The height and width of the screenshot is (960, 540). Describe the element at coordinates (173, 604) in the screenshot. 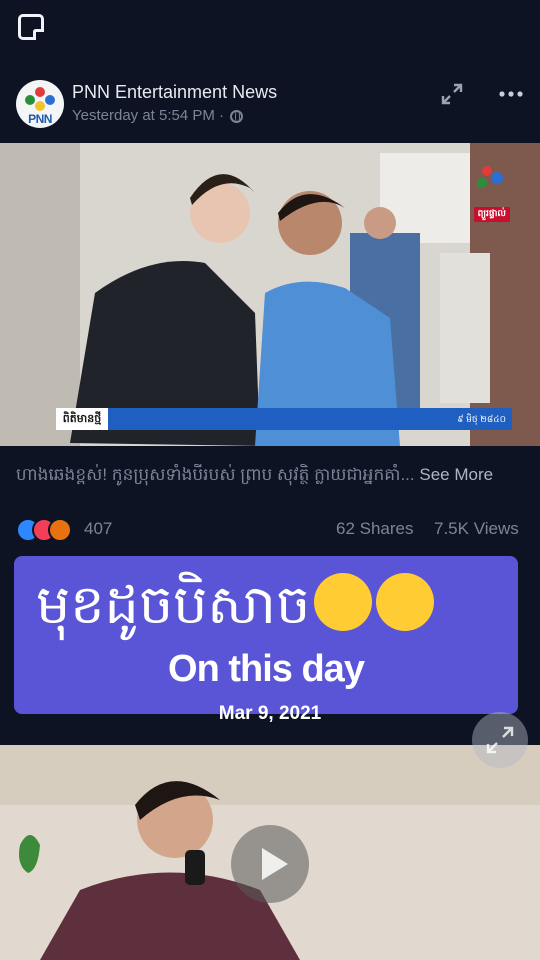

I see `memory-title-text: មុខដូចបិសាច` at that location.